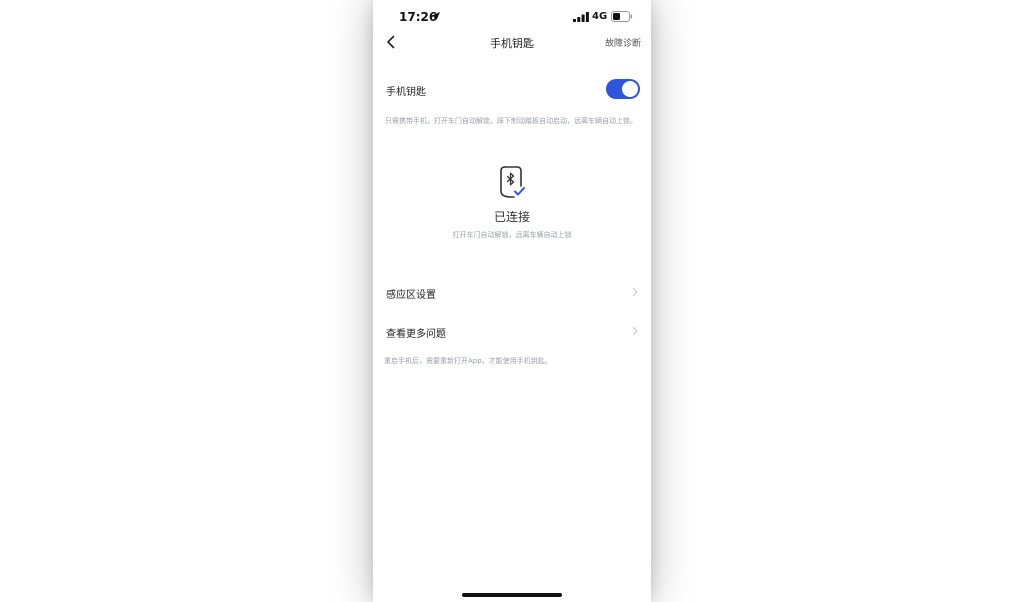 This screenshot has width=1024, height=602. What do you see at coordinates (512, 292) in the screenshot?
I see `sensing-zone-settings-item: 感应区设置` at bounding box center [512, 292].